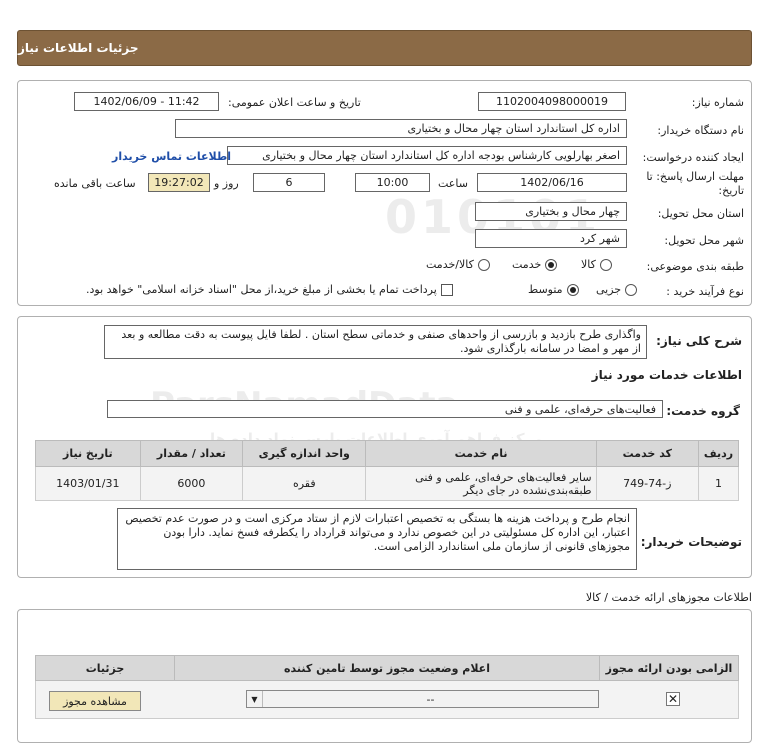 The height and width of the screenshot is (745, 770). I want to click on cell-unit: فقره, so click(304, 483).